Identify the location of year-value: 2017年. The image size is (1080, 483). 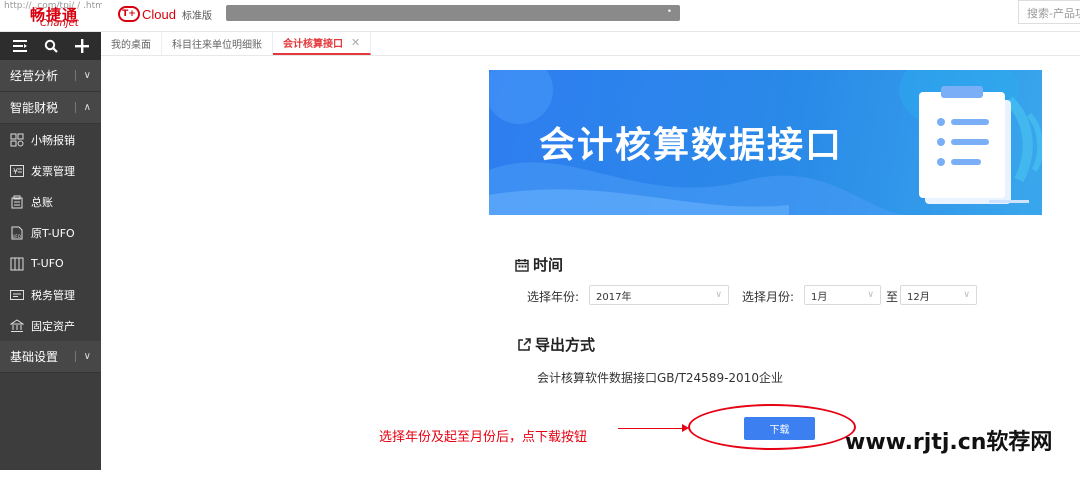
(614, 297).